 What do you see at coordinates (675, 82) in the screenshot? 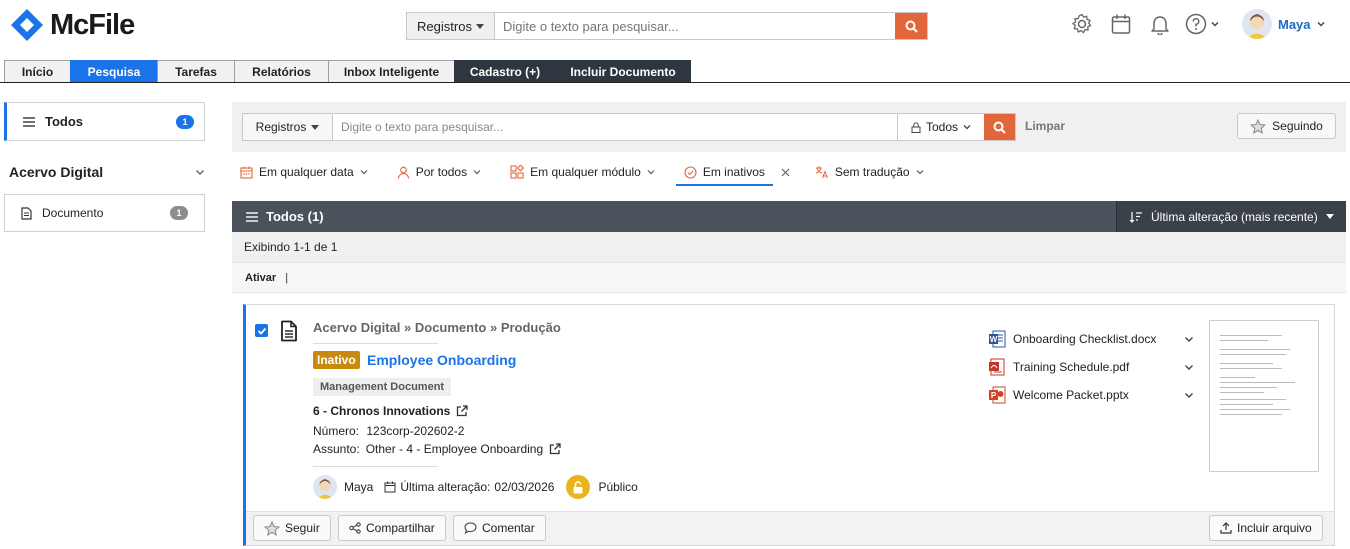
I see `tabs-divider` at bounding box center [675, 82].